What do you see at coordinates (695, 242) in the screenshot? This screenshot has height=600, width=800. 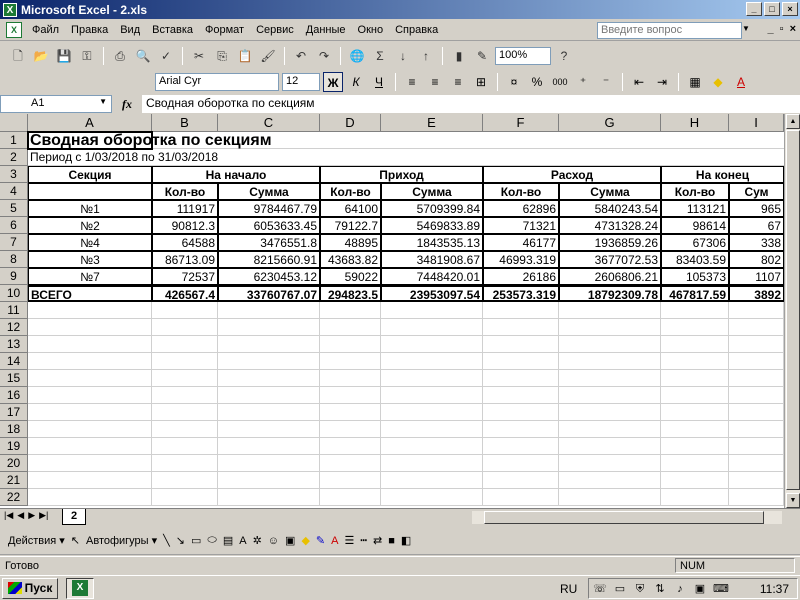 I see `cell: 67306` at bounding box center [695, 242].